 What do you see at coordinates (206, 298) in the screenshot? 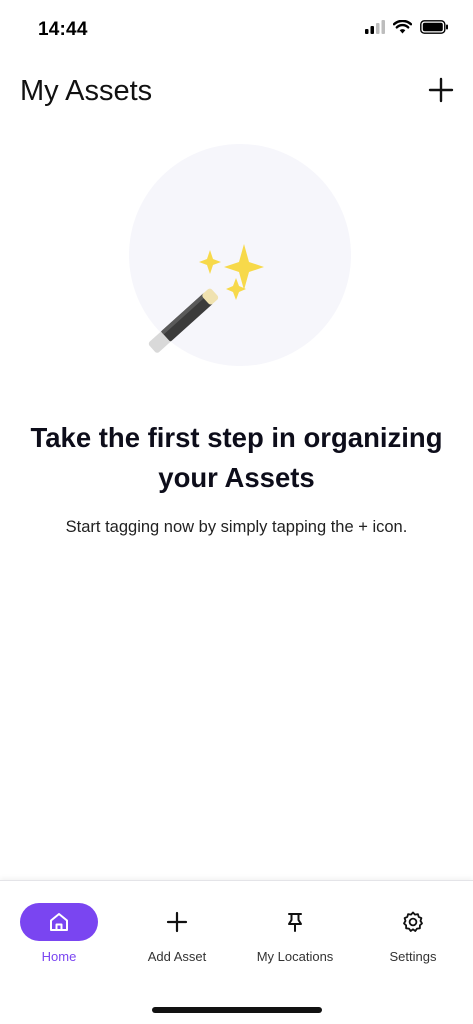
I see `magic-wand-icon` at bounding box center [206, 298].